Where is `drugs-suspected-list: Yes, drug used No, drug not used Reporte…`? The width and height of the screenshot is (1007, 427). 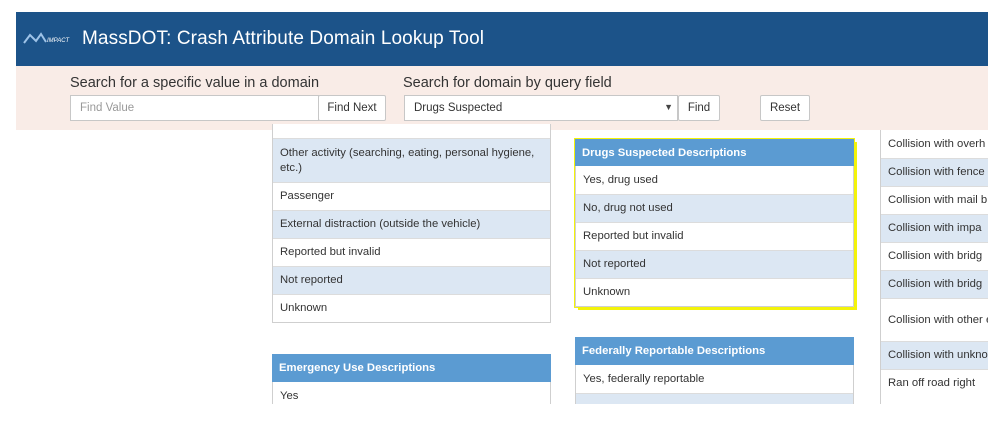
drugs-suspected-list: Yes, drug used No, drug not used Reporte… is located at coordinates (714, 236).